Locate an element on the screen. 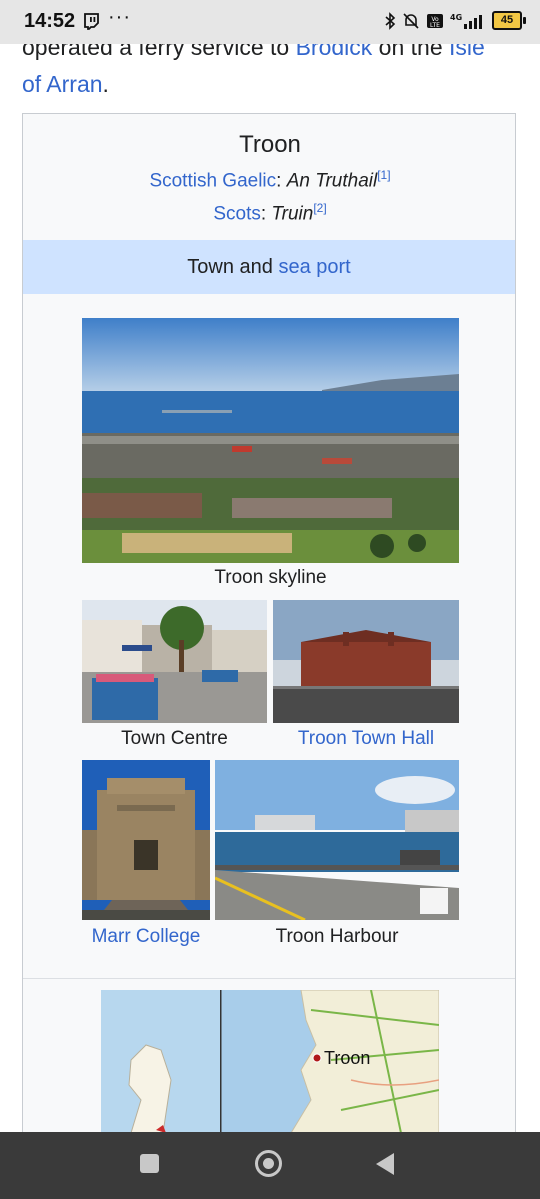 This screenshot has height=1199, width=540. link-scottish-gaelic: Scottish Gaelic is located at coordinates (212, 180).